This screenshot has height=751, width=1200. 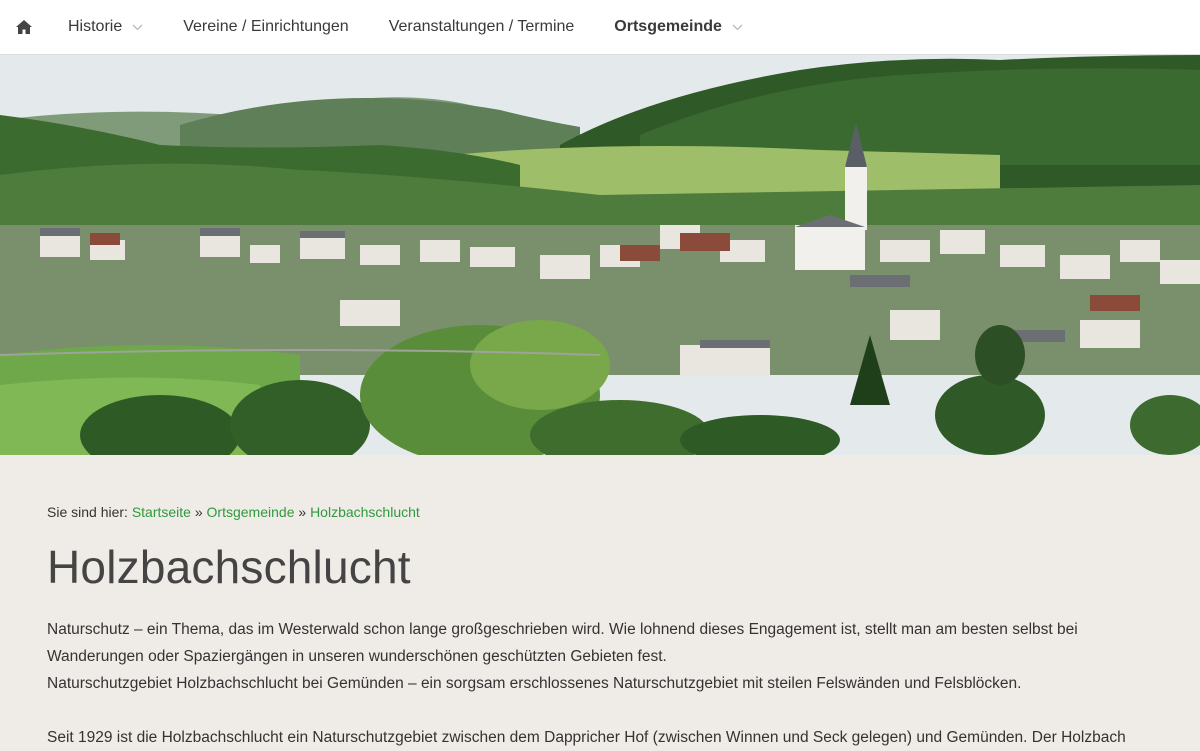 I want to click on home-link, so click(x=24, y=27).